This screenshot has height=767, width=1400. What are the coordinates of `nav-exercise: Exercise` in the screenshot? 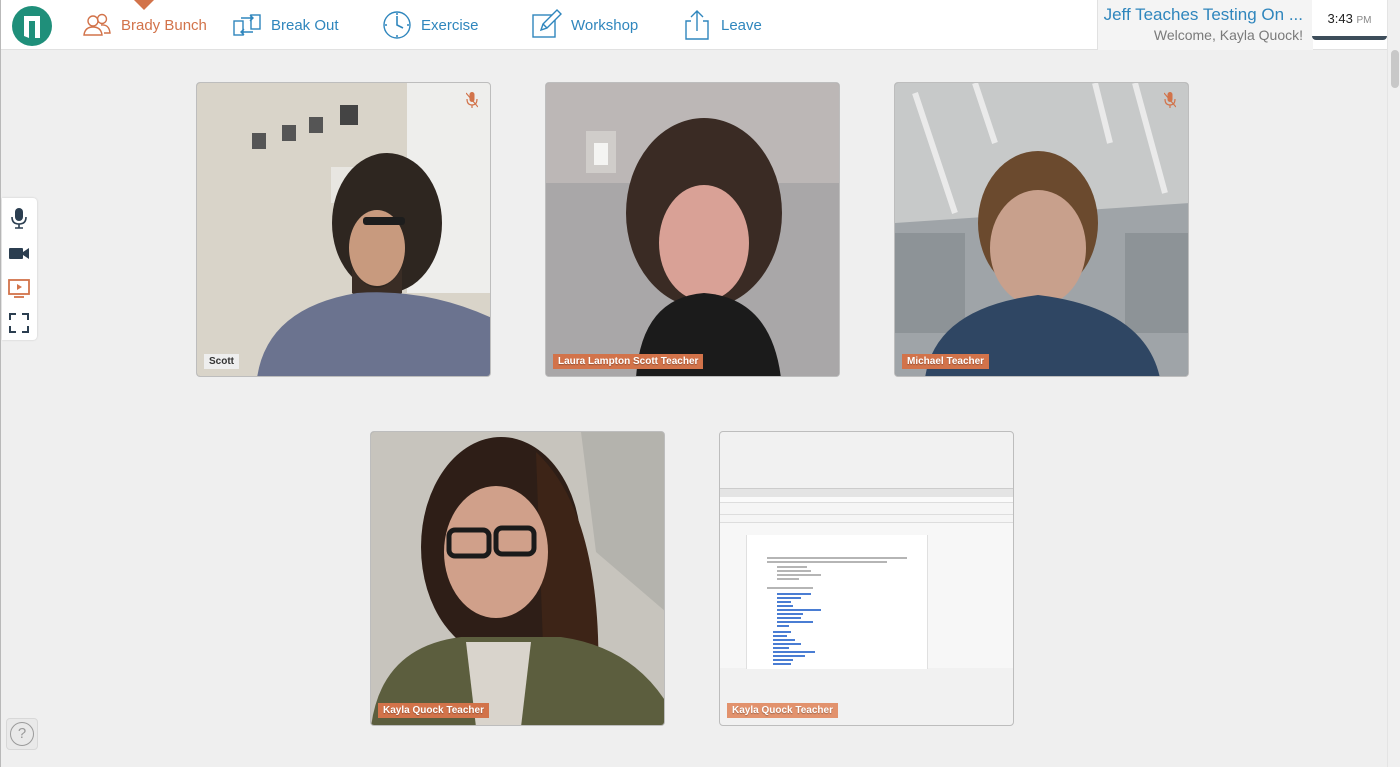 It's located at (430, 25).